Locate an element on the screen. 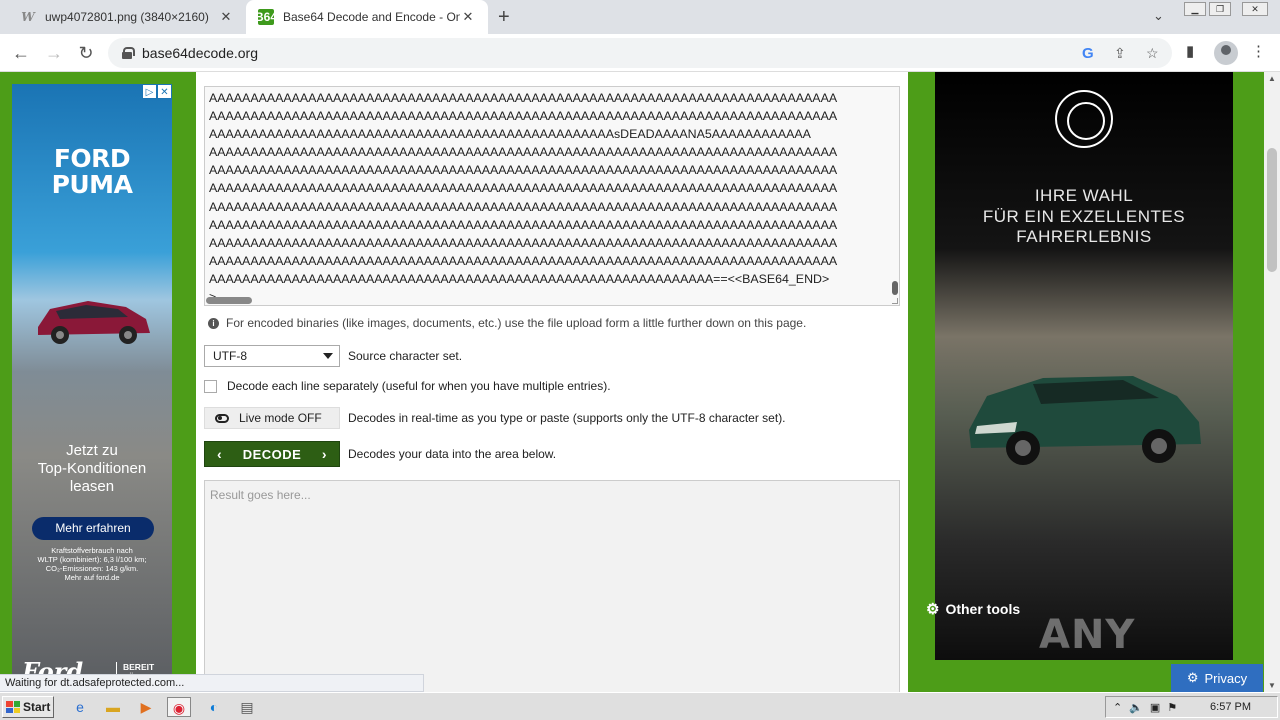  encoded-line: > is located at coordinates (551, 296).